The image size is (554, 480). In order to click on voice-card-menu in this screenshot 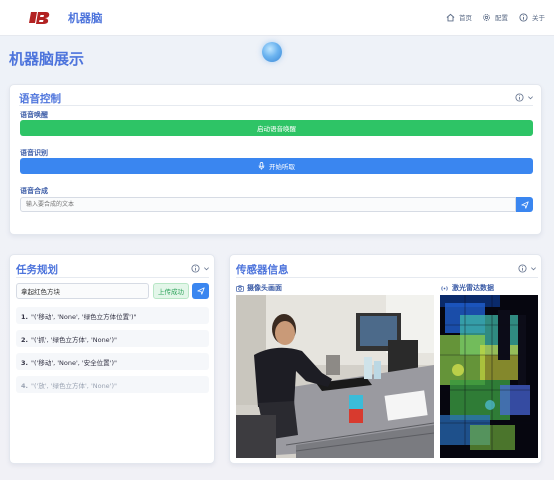, I will do `click(524, 97)`.